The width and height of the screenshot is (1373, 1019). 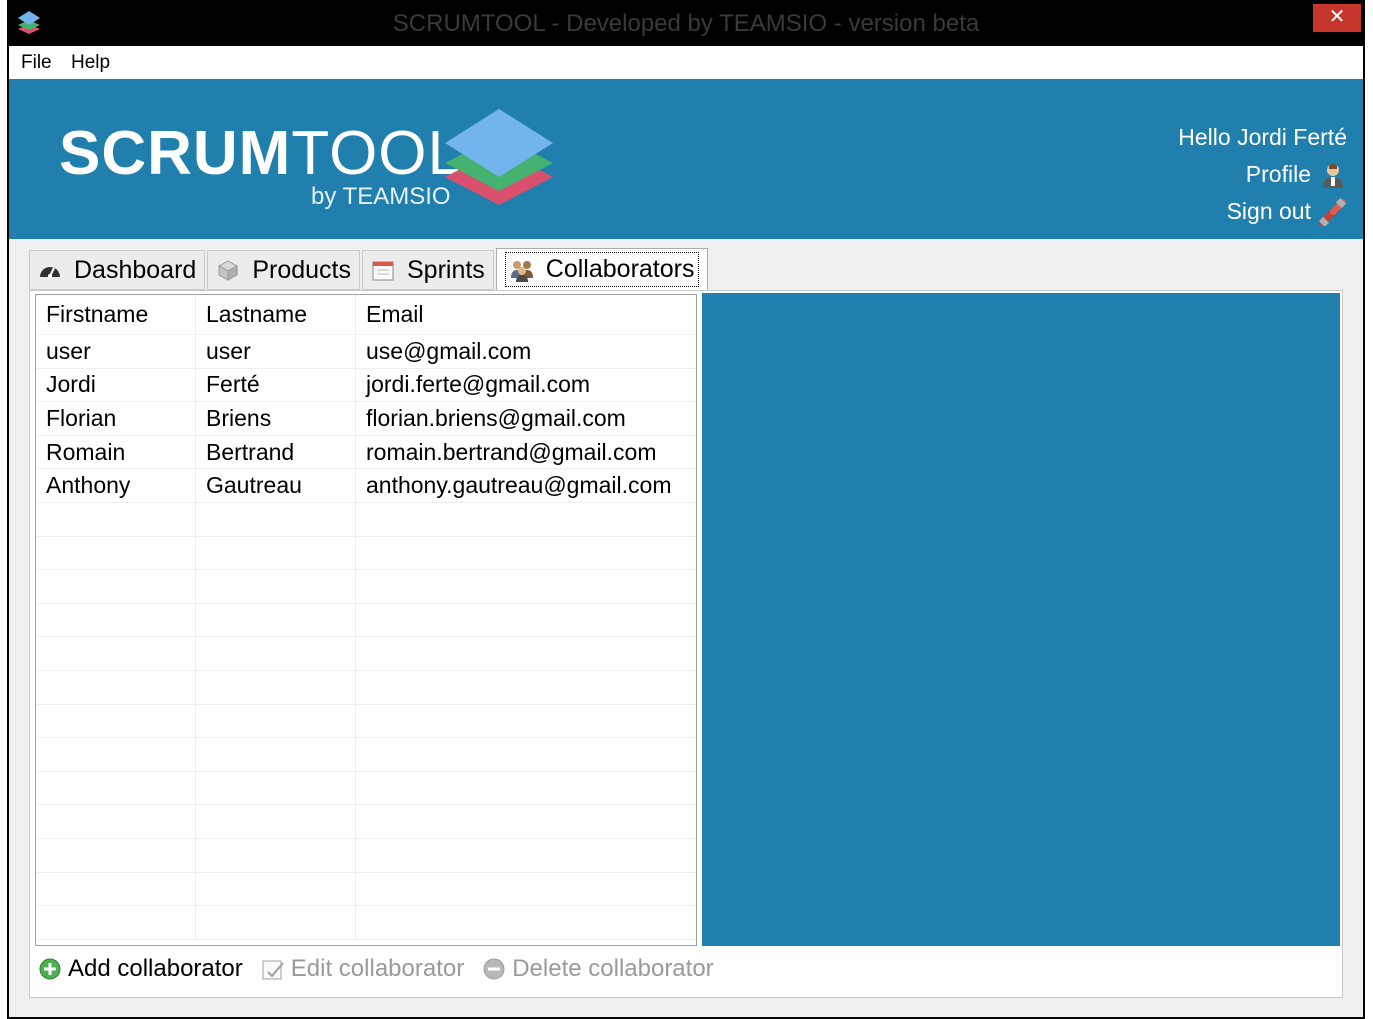 What do you see at coordinates (377, 153) in the screenshot?
I see `logo-light-text: TOOL` at bounding box center [377, 153].